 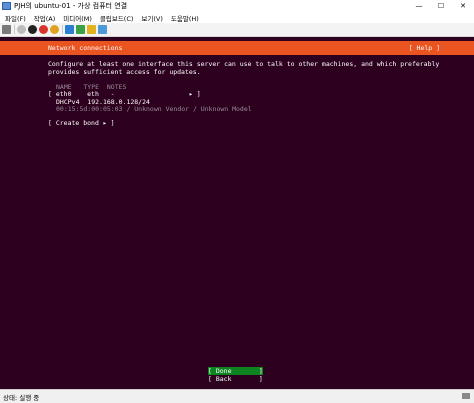 I want to click on create-bond-button: [ Create bond ▸ ], so click(x=81, y=123).